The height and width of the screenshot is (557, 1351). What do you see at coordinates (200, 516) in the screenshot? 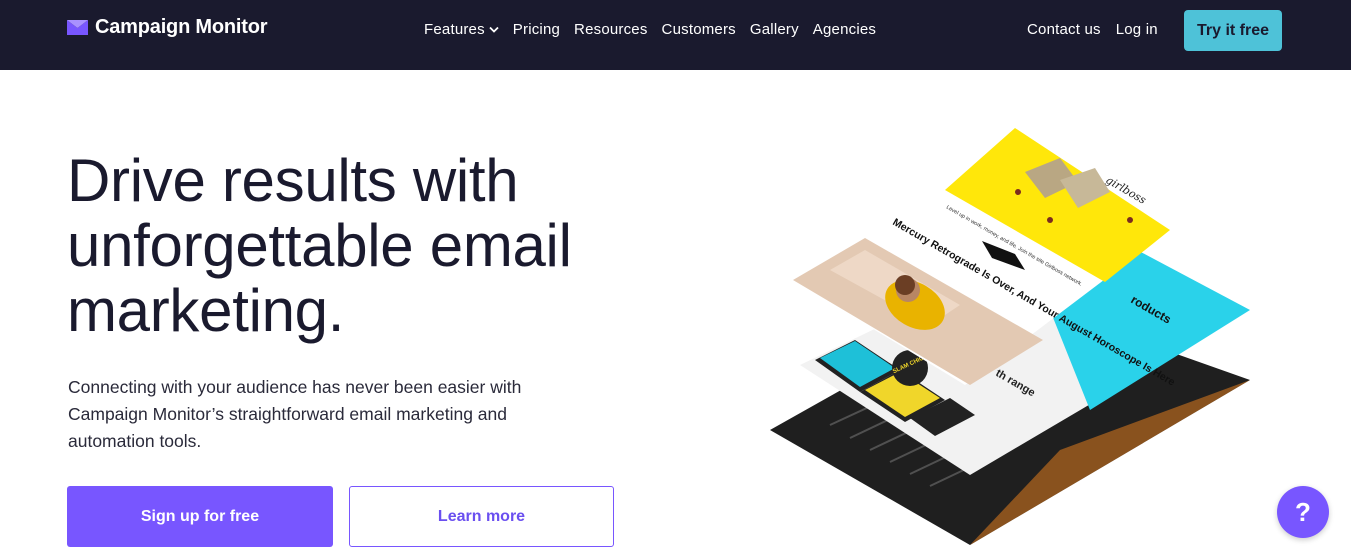
I see `sign-up-button: Sign up for free` at bounding box center [200, 516].